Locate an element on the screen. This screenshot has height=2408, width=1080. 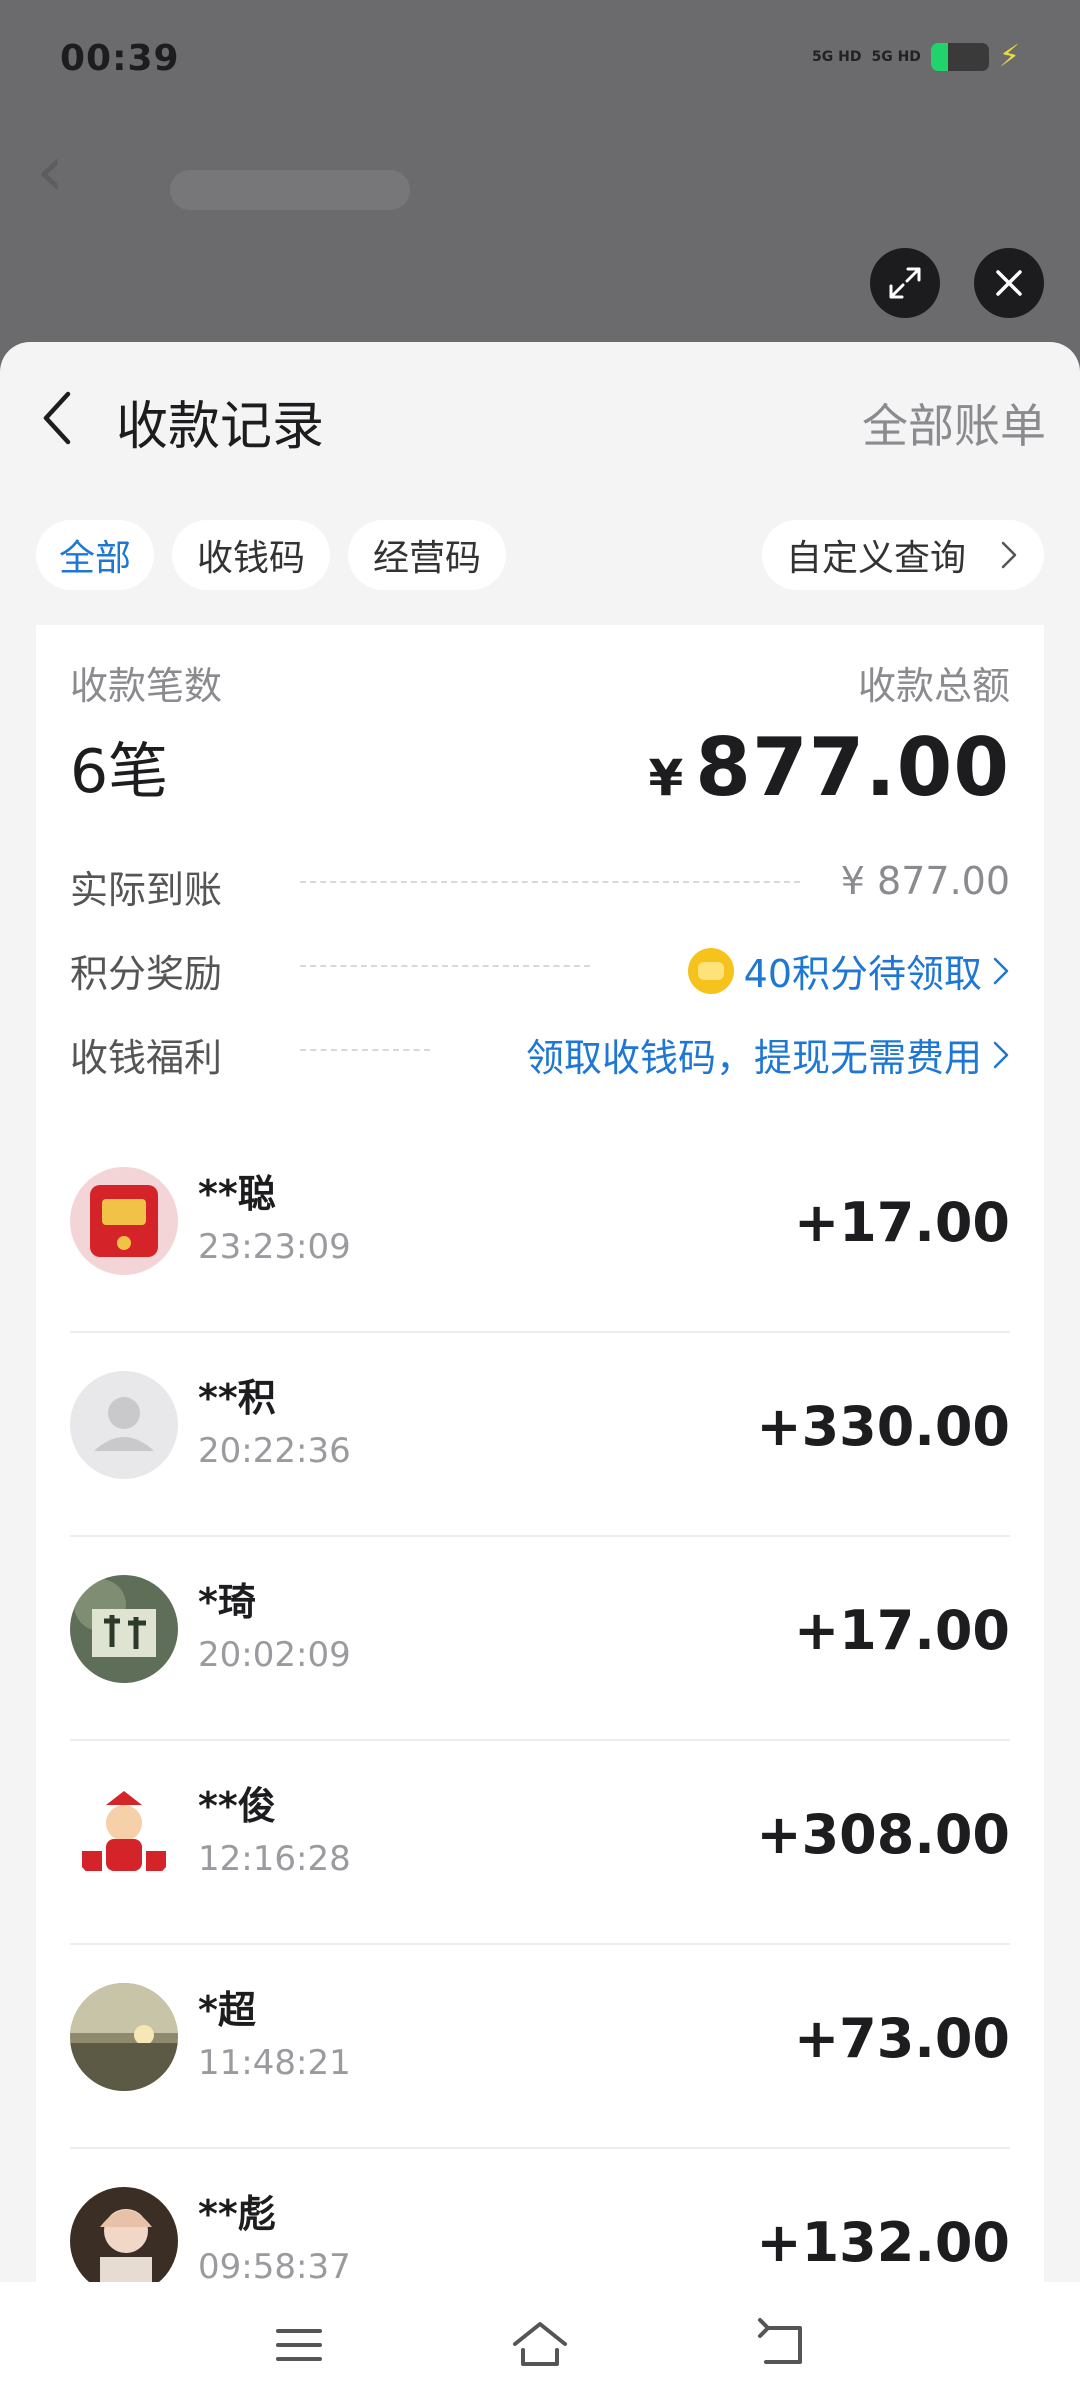
payment-amount: +73.00 is located at coordinates (901, 2038).